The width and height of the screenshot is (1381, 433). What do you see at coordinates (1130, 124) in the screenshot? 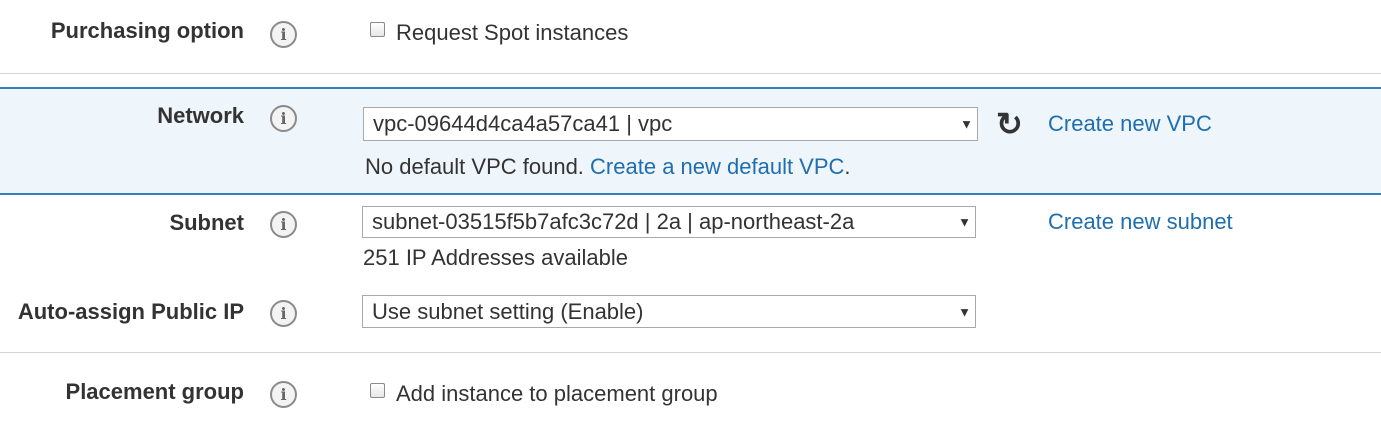
I see `create-new-vpc-link: Create new VPC` at bounding box center [1130, 124].